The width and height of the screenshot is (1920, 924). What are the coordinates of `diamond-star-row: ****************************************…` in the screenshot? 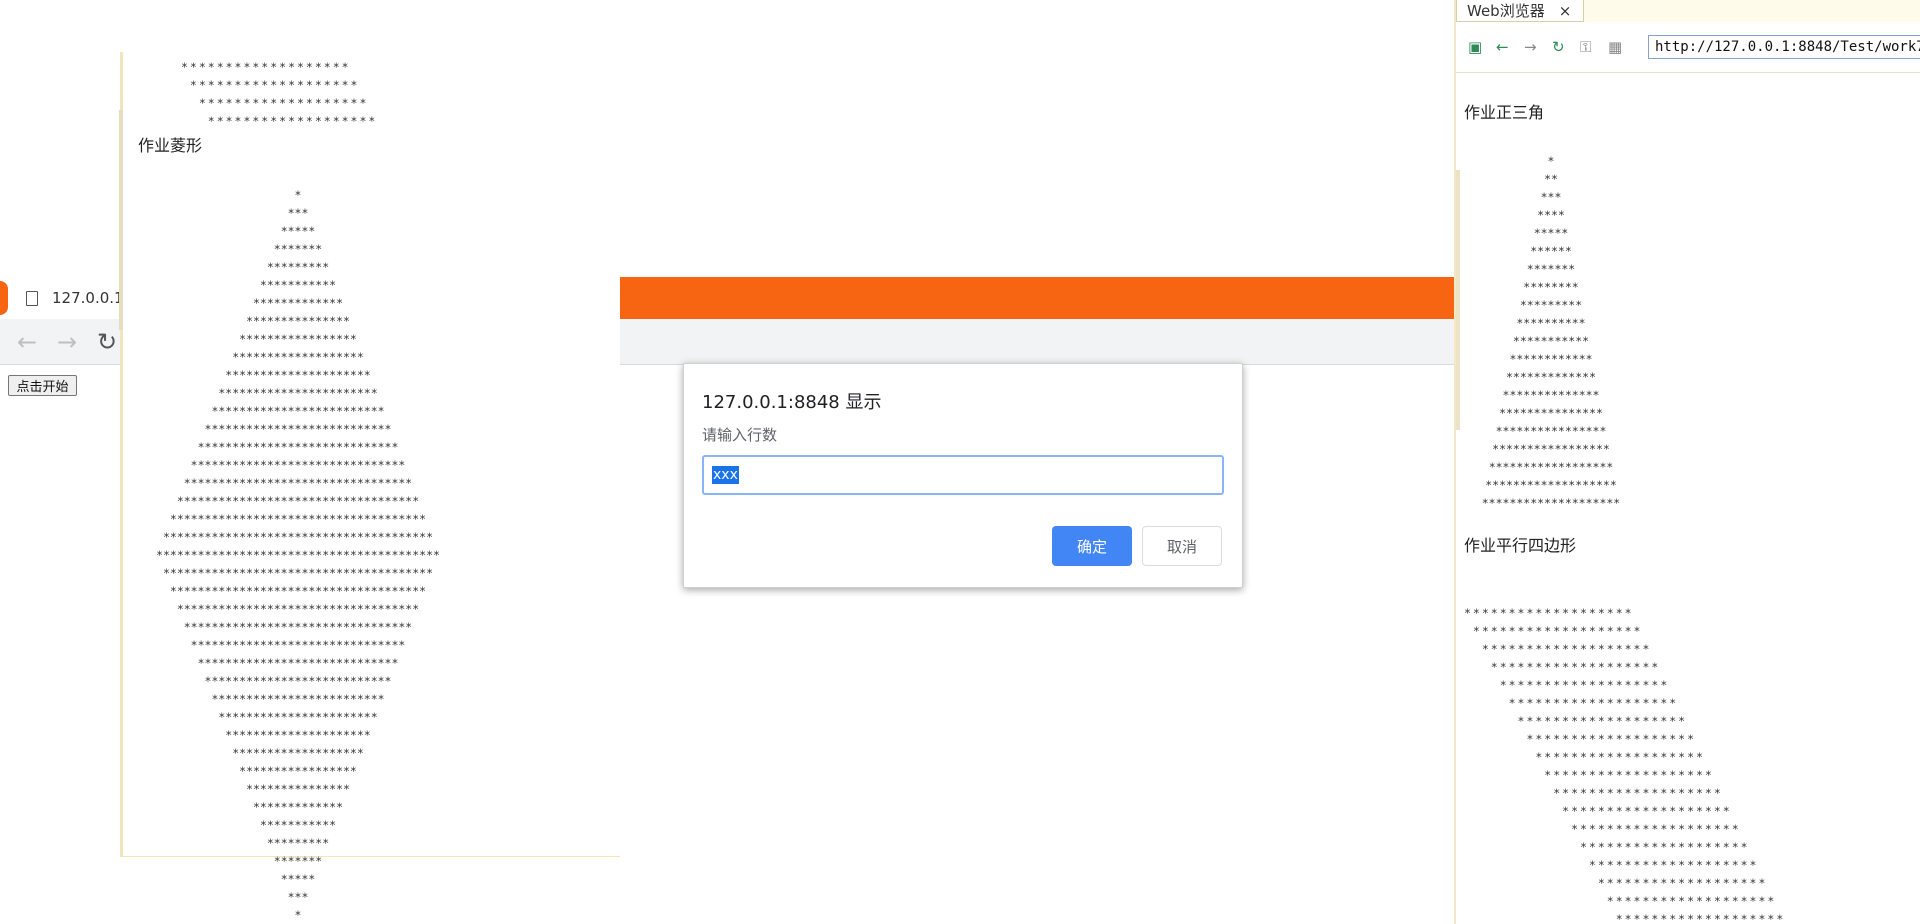 It's located at (298, 555).